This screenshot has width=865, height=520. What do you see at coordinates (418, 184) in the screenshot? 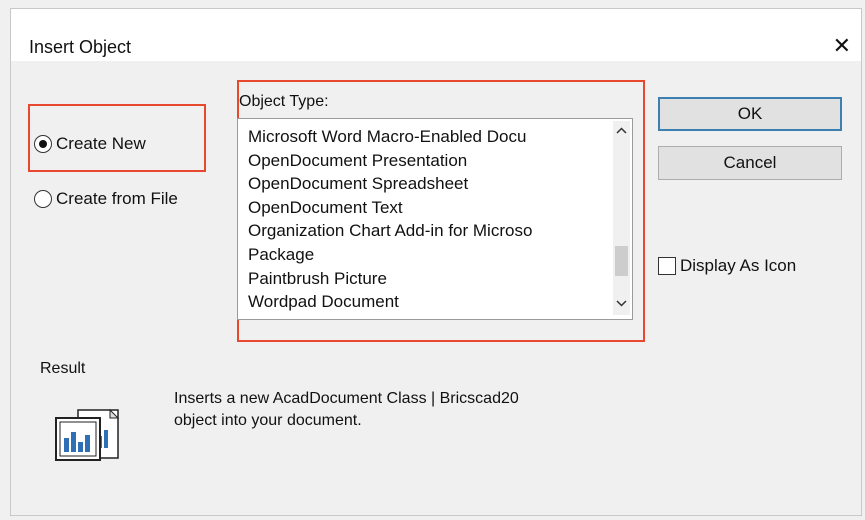
I see `list-item: OpenDocument Spreadsheet` at bounding box center [418, 184].